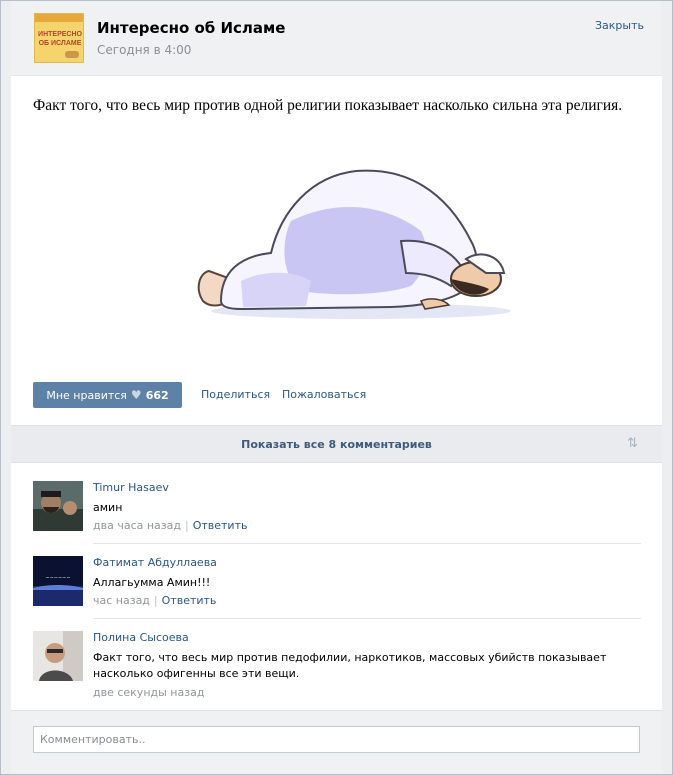 Image resolution: width=673 pixels, height=775 pixels. What do you see at coordinates (59, 18) in the screenshot?
I see `logo-band` at bounding box center [59, 18].